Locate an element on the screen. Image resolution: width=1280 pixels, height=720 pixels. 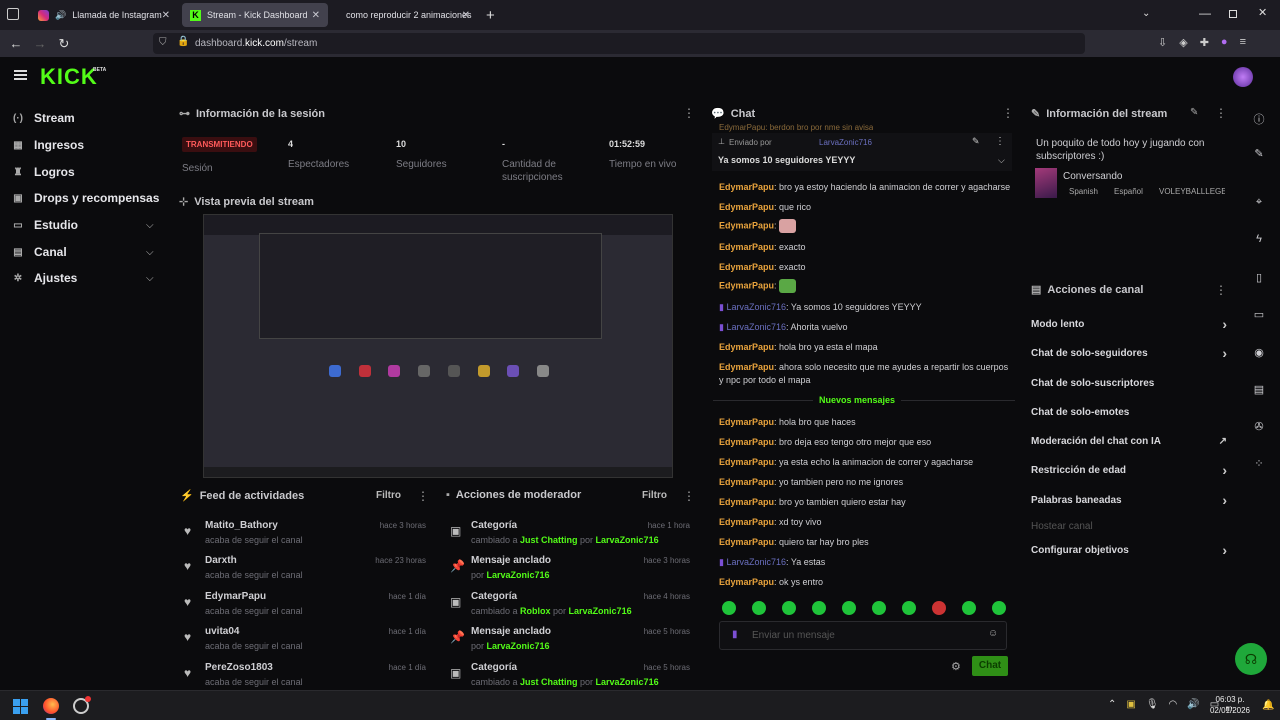
speaker-icon: 🔊 is located at coordinates (60, 15).